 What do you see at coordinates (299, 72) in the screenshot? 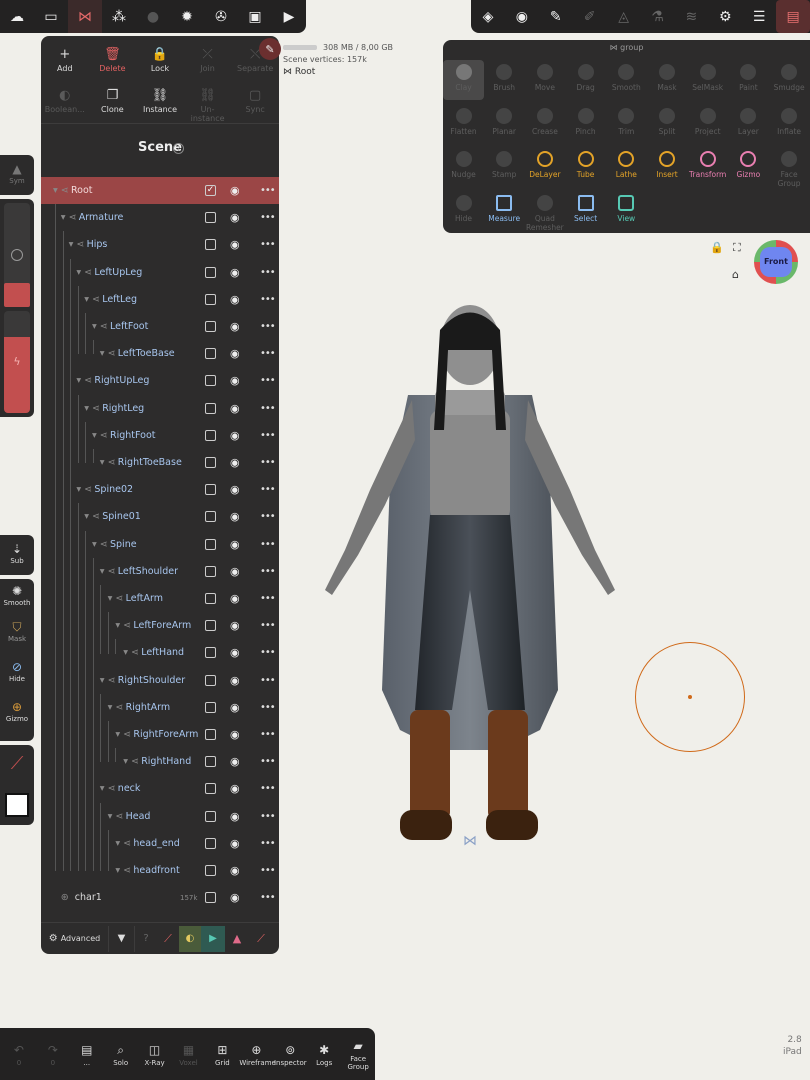
I see `root-breadcrumb: ⋈ Root` at bounding box center [299, 72].